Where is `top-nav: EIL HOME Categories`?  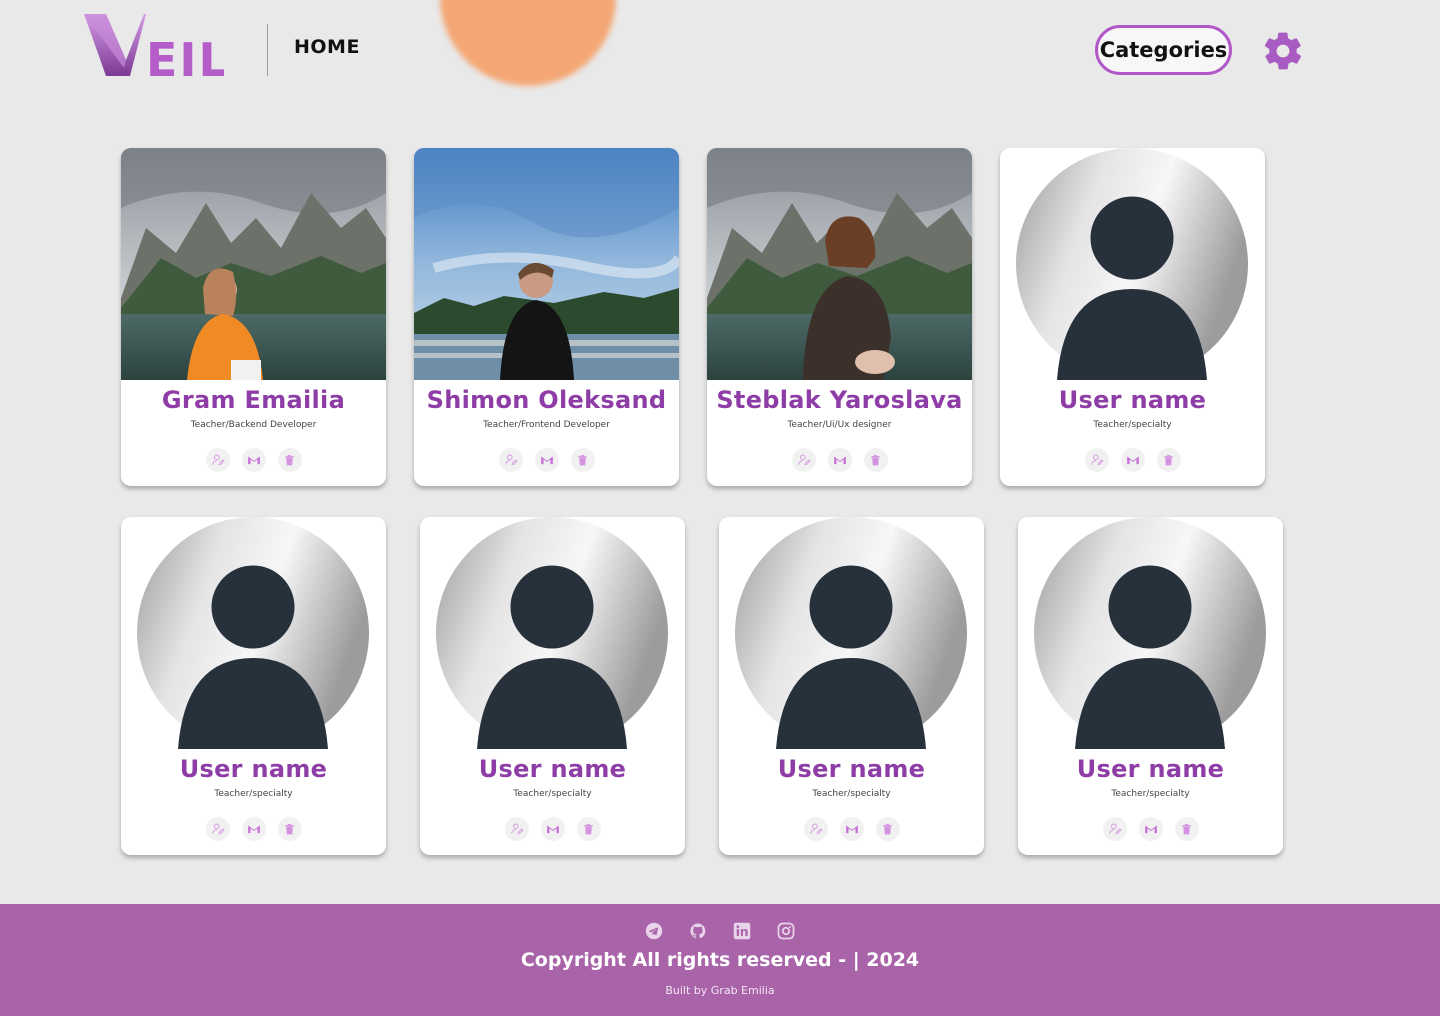 top-nav: EIL HOME Categories is located at coordinates (720, 50).